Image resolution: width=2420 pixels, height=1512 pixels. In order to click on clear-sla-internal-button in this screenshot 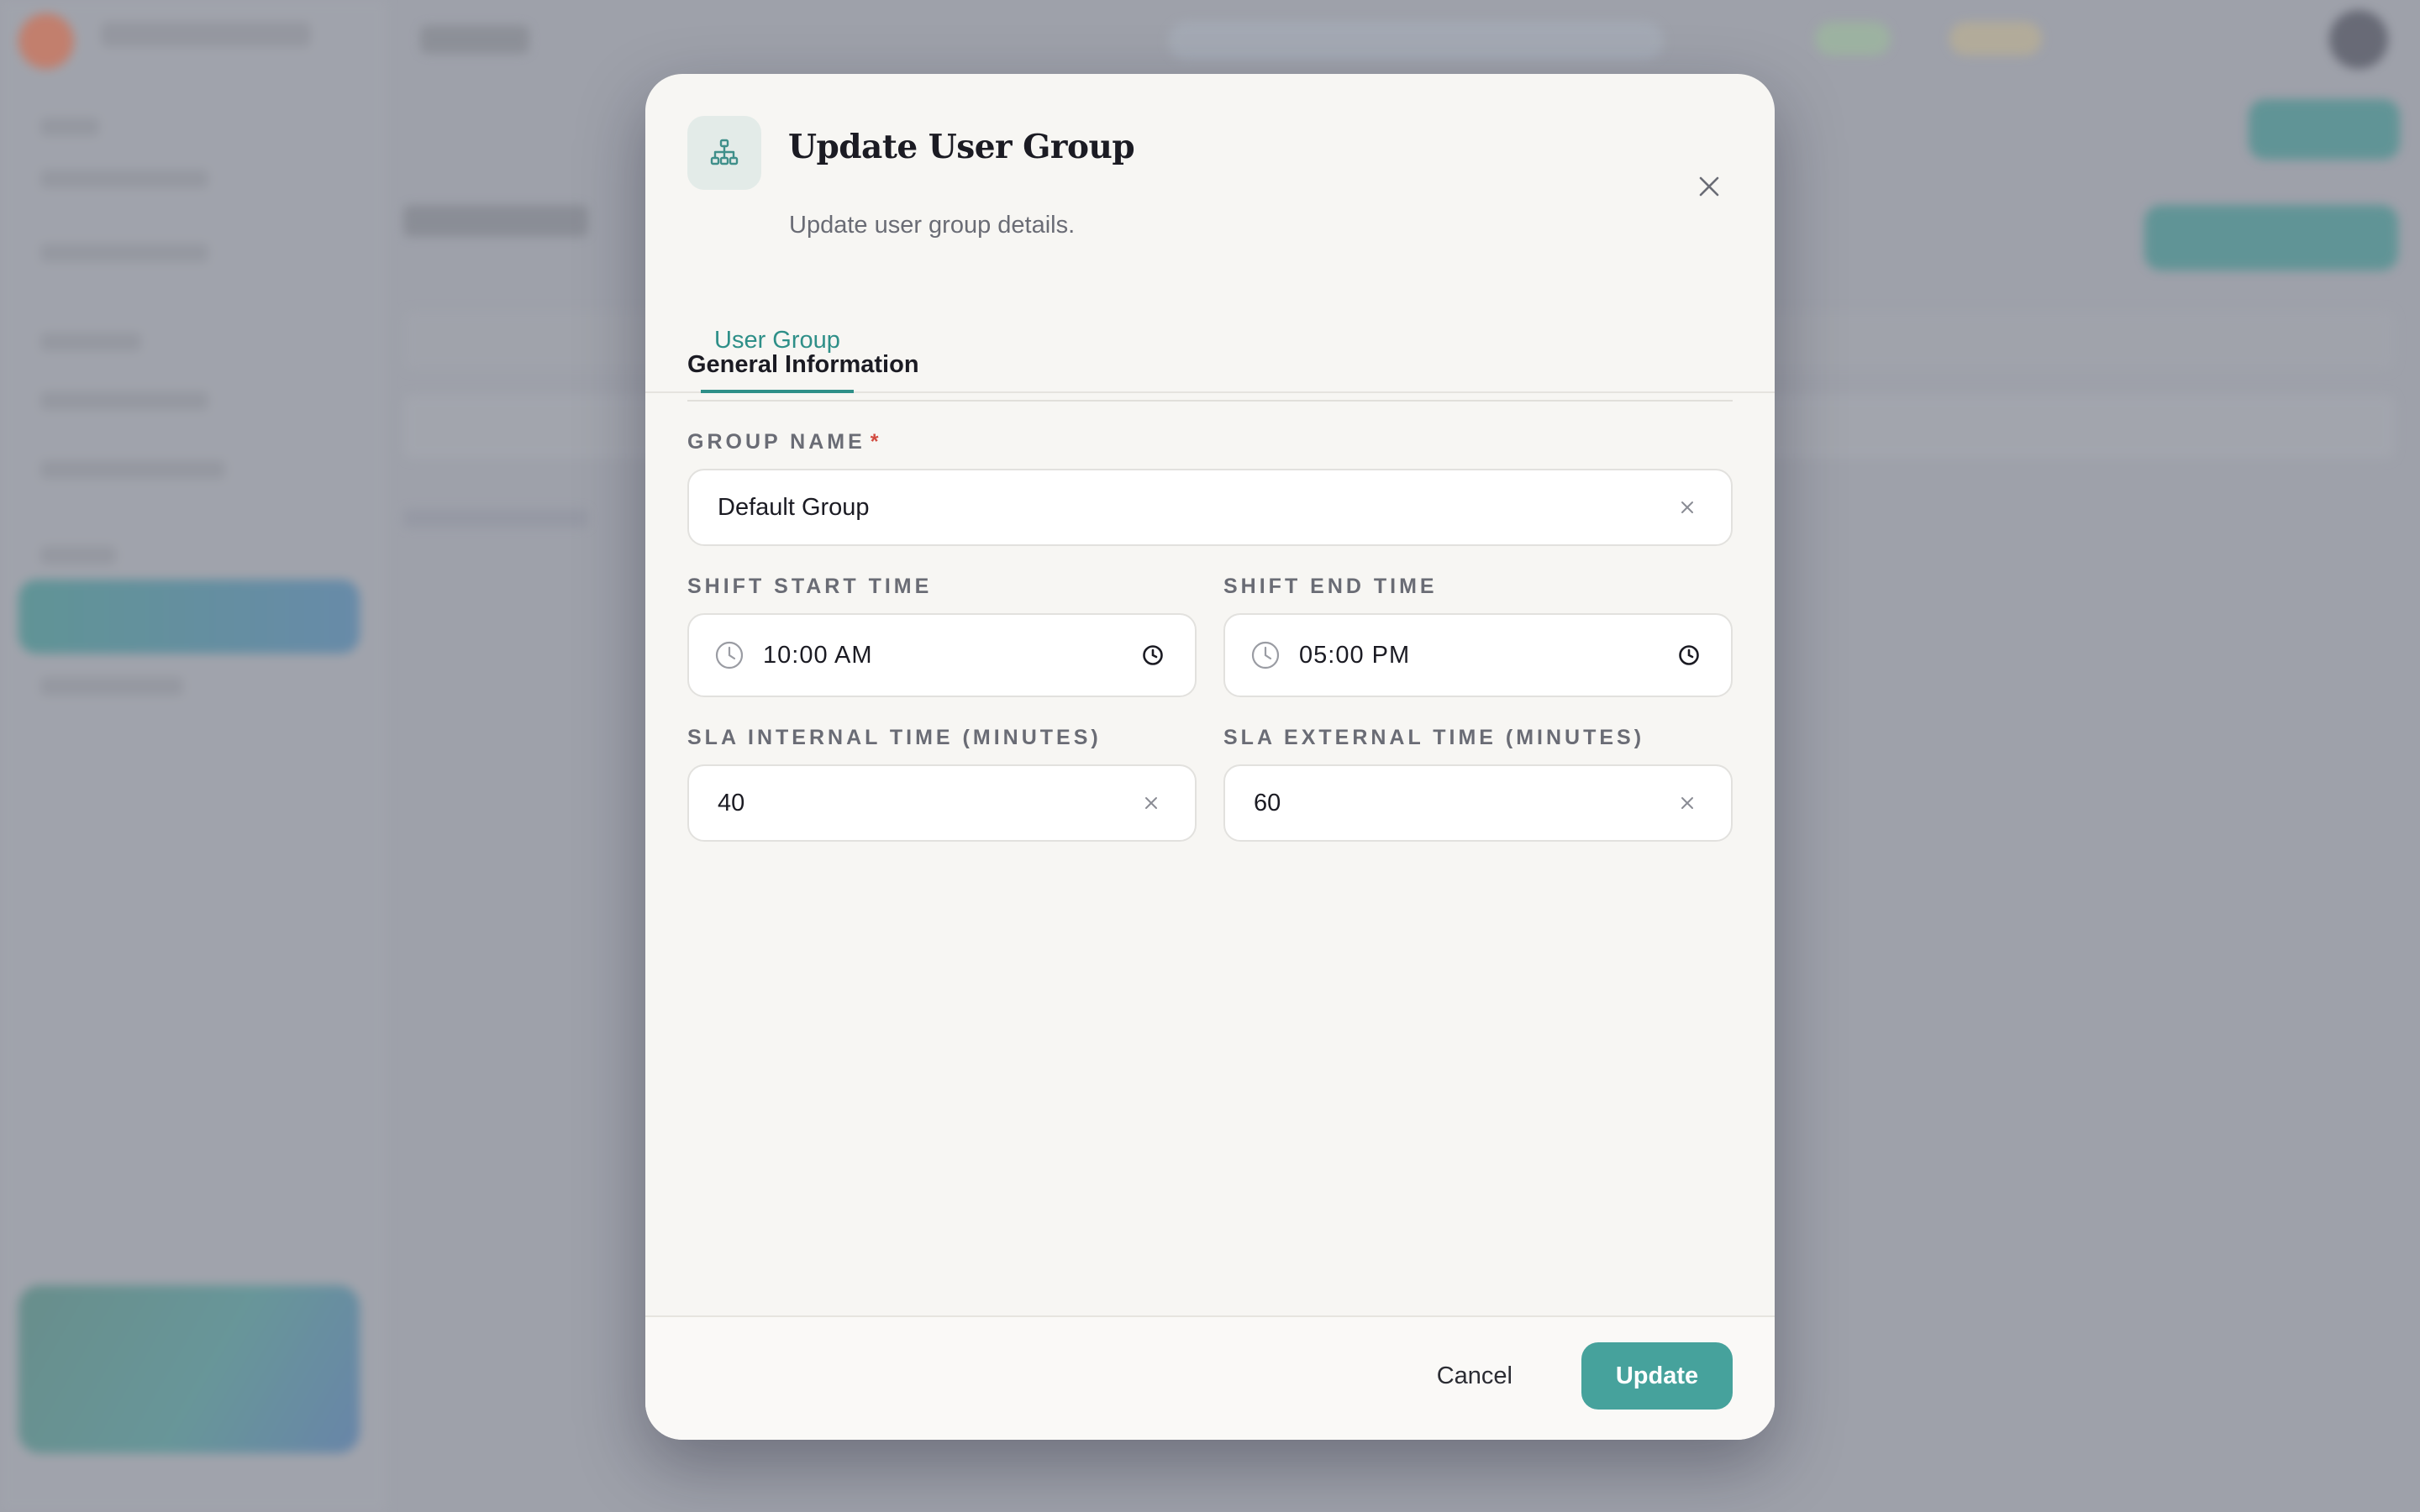, I will do `click(1151, 803)`.